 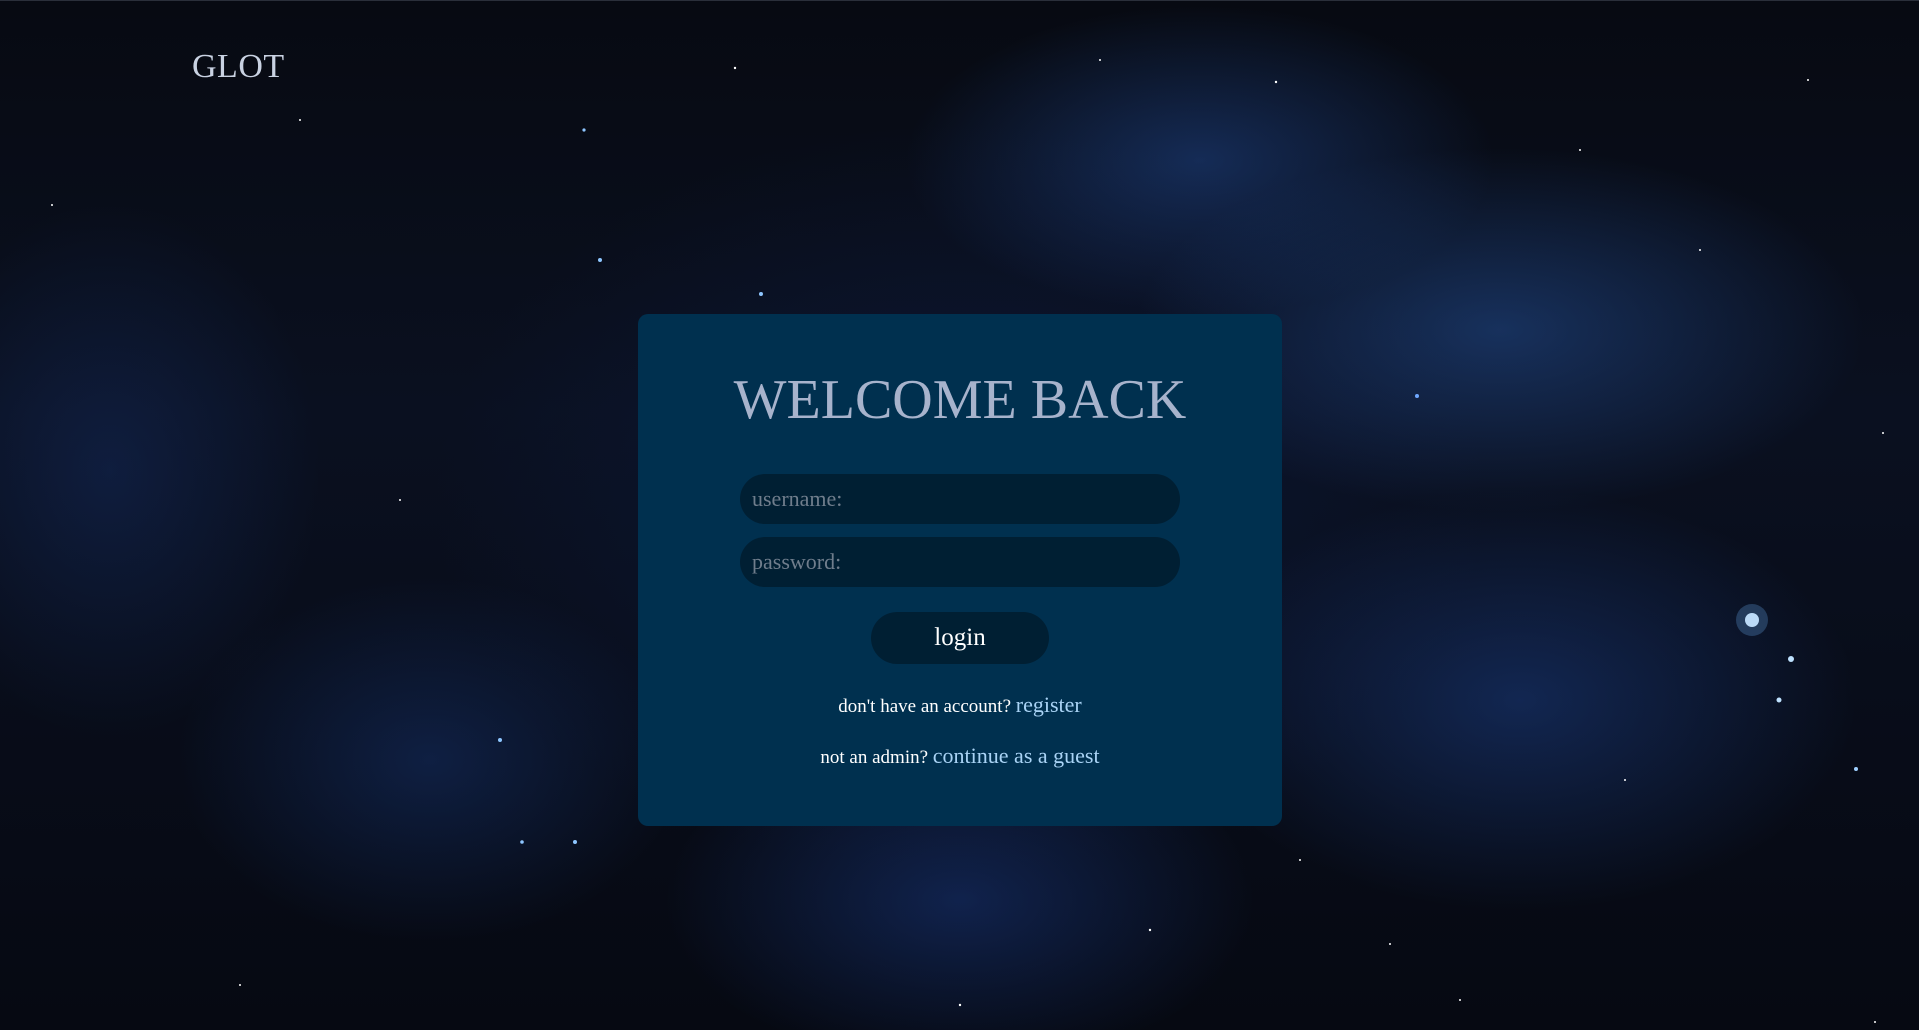 What do you see at coordinates (960, 499) in the screenshot?
I see `username-input` at bounding box center [960, 499].